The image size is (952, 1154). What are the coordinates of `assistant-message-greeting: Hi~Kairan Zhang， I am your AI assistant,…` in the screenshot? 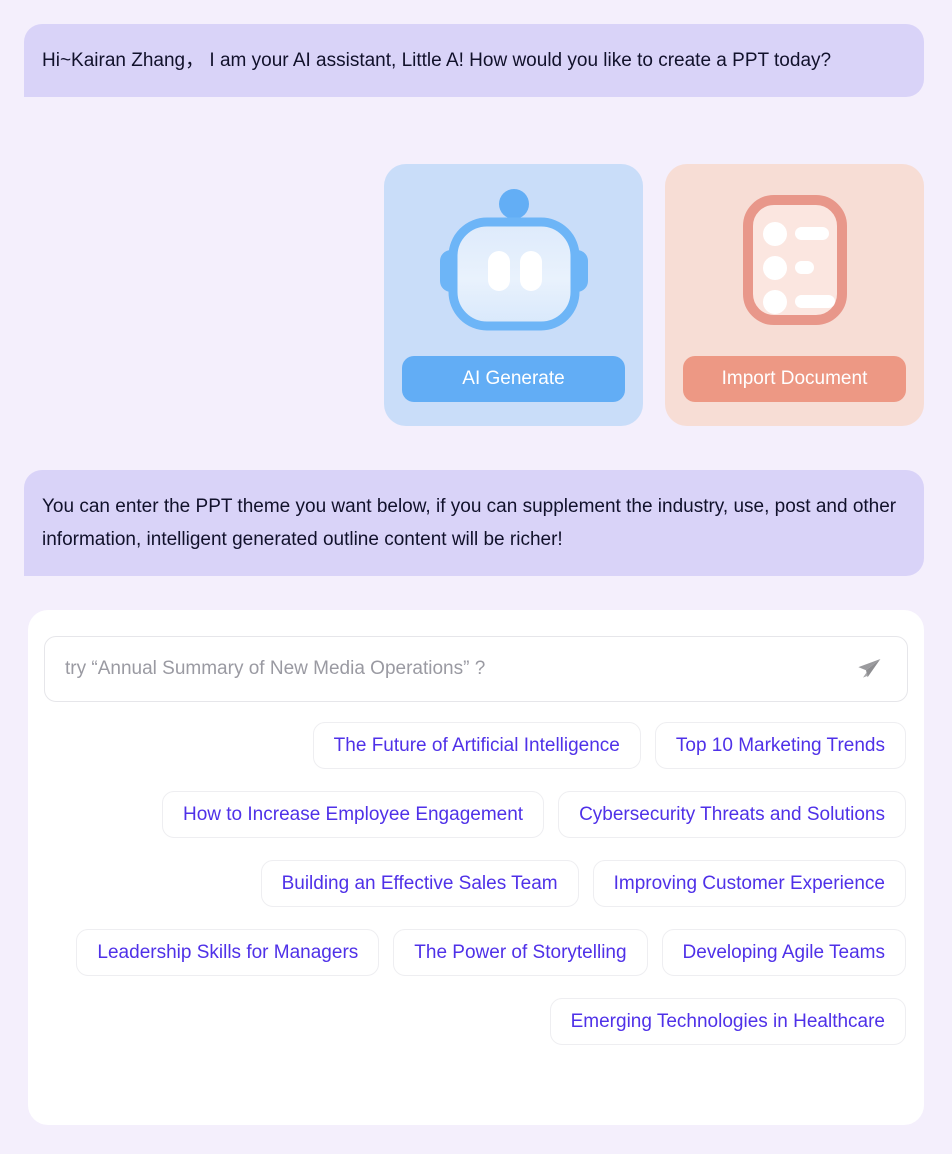 It's located at (474, 60).